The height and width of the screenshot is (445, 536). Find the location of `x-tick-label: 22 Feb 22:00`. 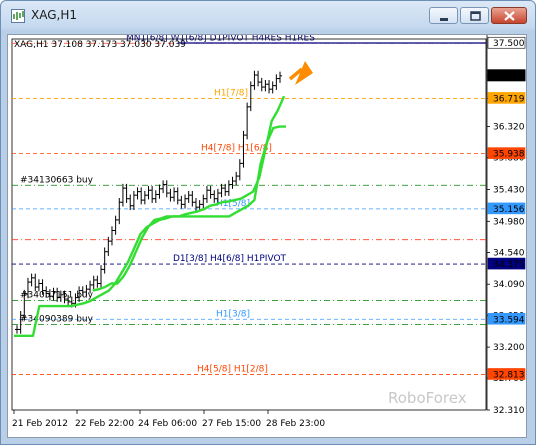

x-tick-label: 22 Feb 22:00 is located at coordinates (104, 424).